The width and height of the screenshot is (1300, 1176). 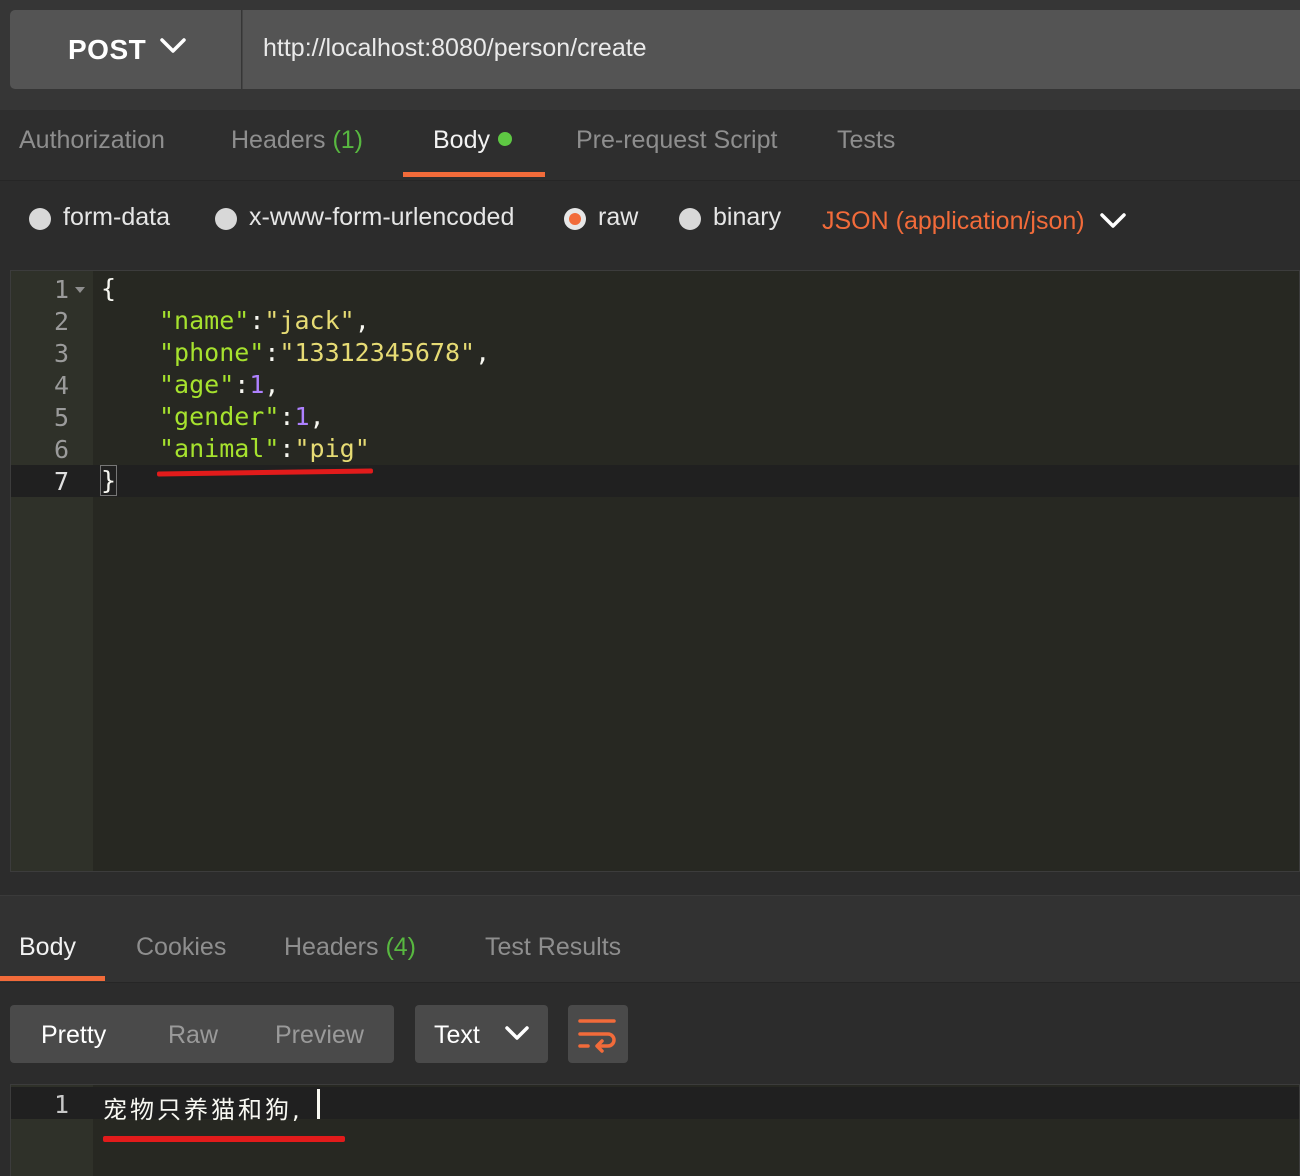 What do you see at coordinates (73, 1035) in the screenshot?
I see `mode-pretty: Pretty` at bounding box center [73, 1035].